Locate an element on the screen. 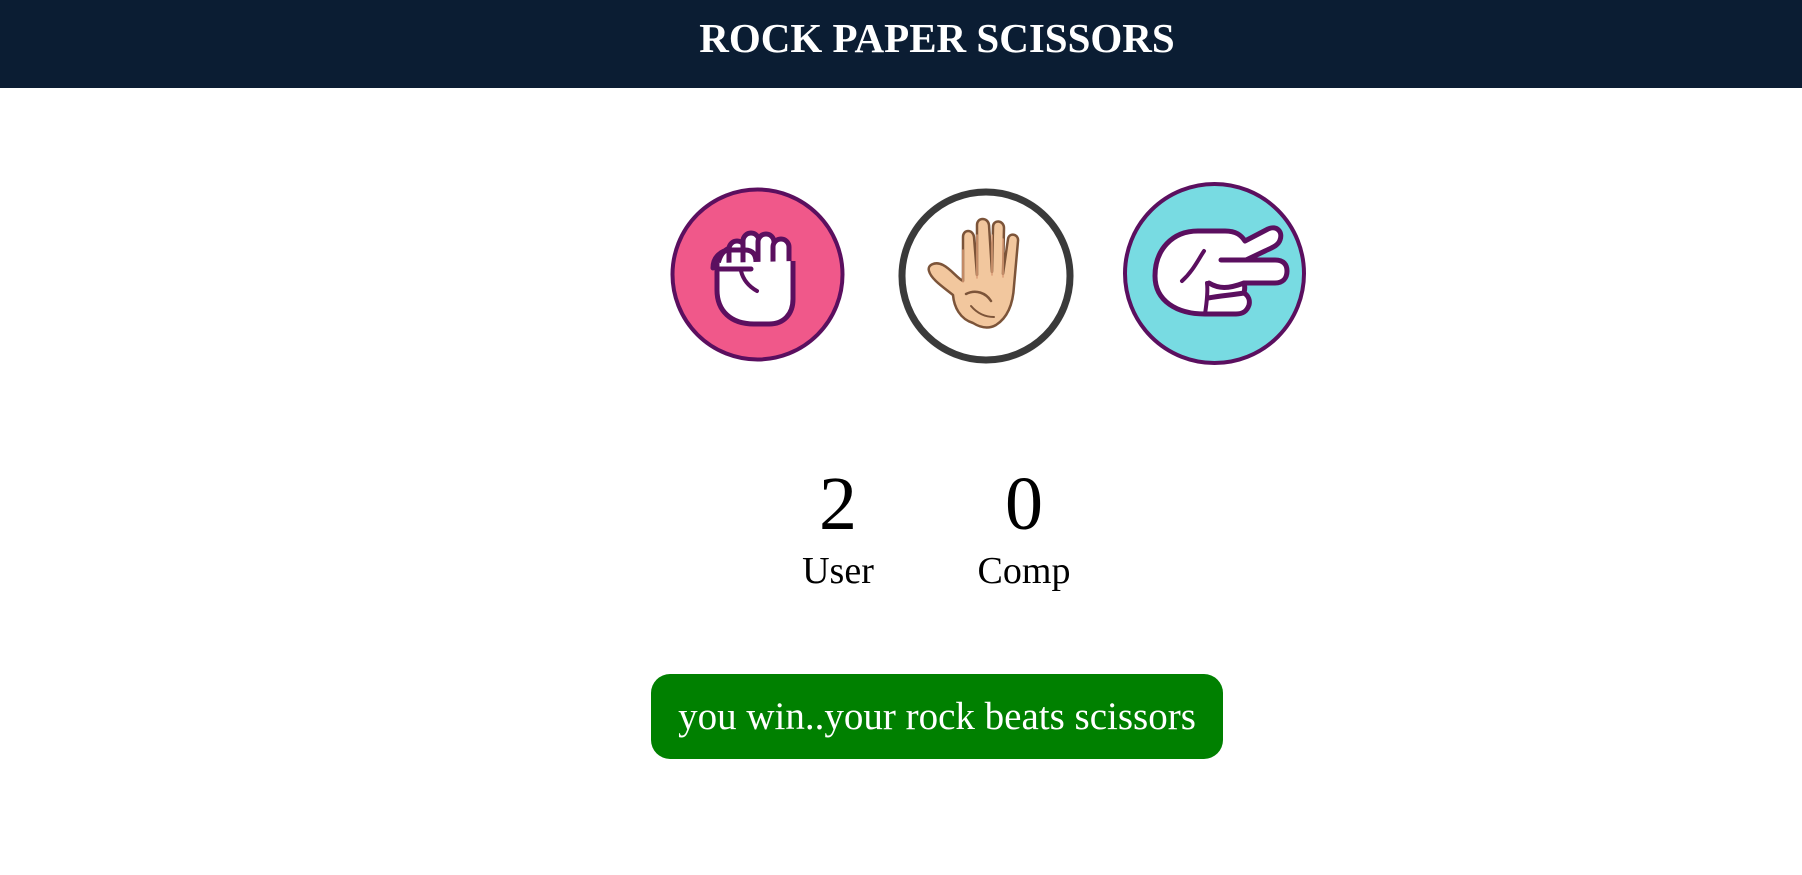 This screenshot has width=1802, height=875. scissors-hand-icon is located at coordinates (1214, 273).